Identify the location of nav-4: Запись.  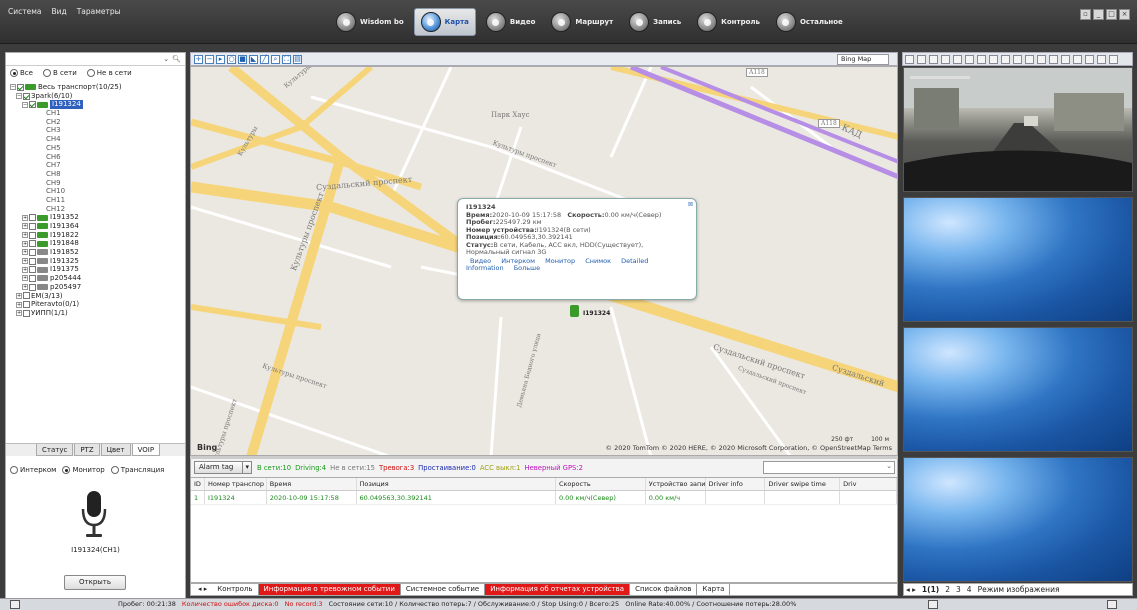
(655, 22).